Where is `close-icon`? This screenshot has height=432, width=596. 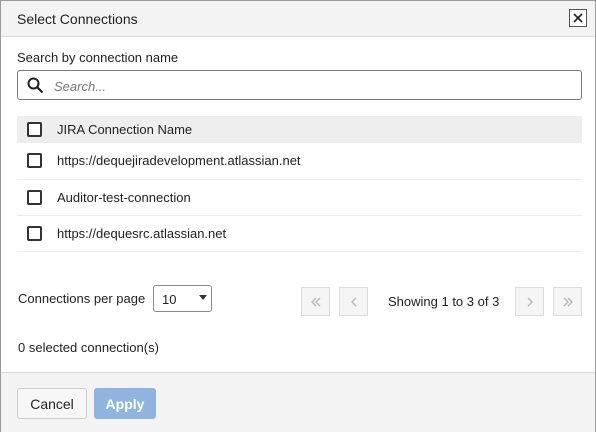 close-icon is located at coordinates (578, 18).